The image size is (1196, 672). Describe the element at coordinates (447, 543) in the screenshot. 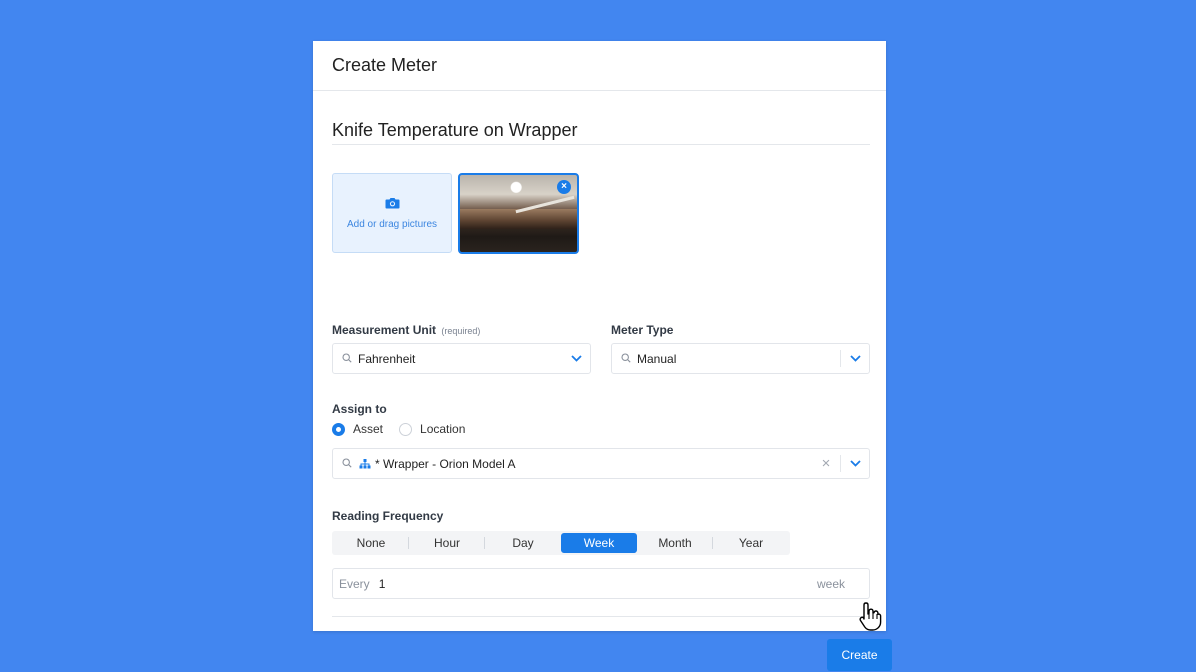

I see `frequency-option-hour: Hour` at that location.